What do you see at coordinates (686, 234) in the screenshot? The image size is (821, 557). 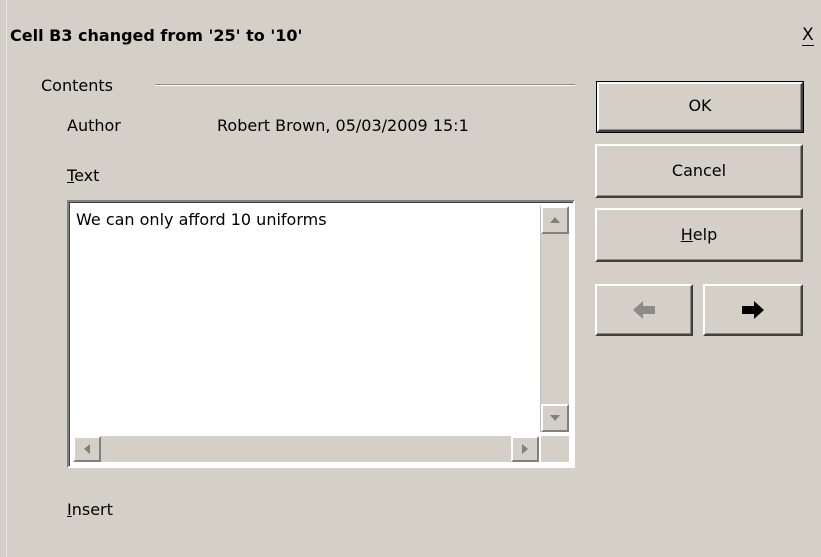 I see `help-mnemonic: H` at bounding box center [686, 234].